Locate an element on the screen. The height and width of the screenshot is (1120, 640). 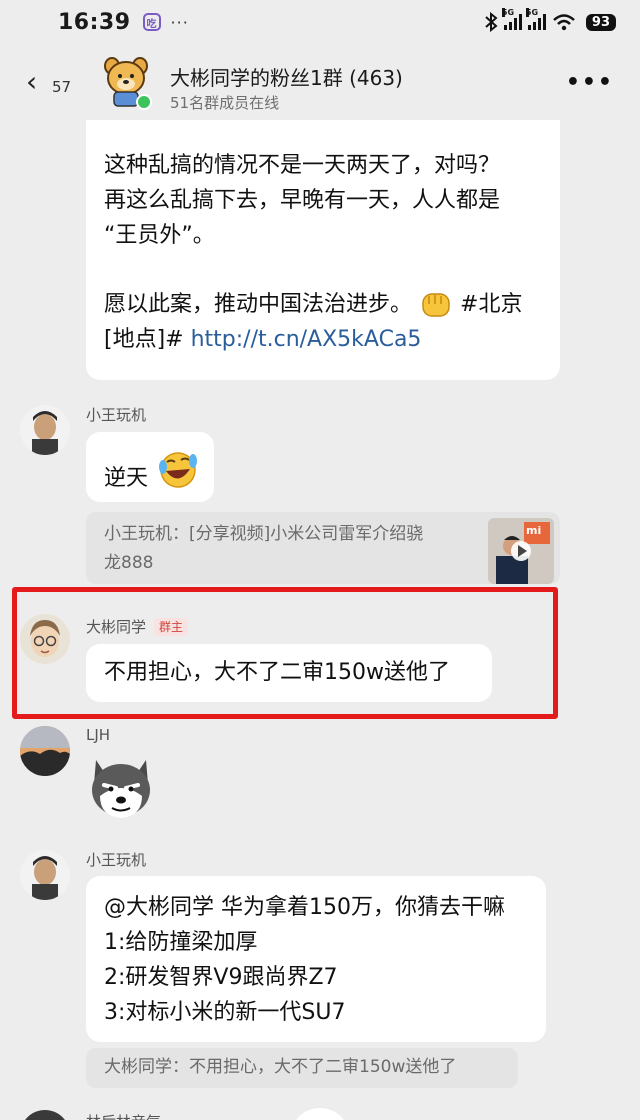
message-line: “王员外”。 is located at coordinates (159, 235).